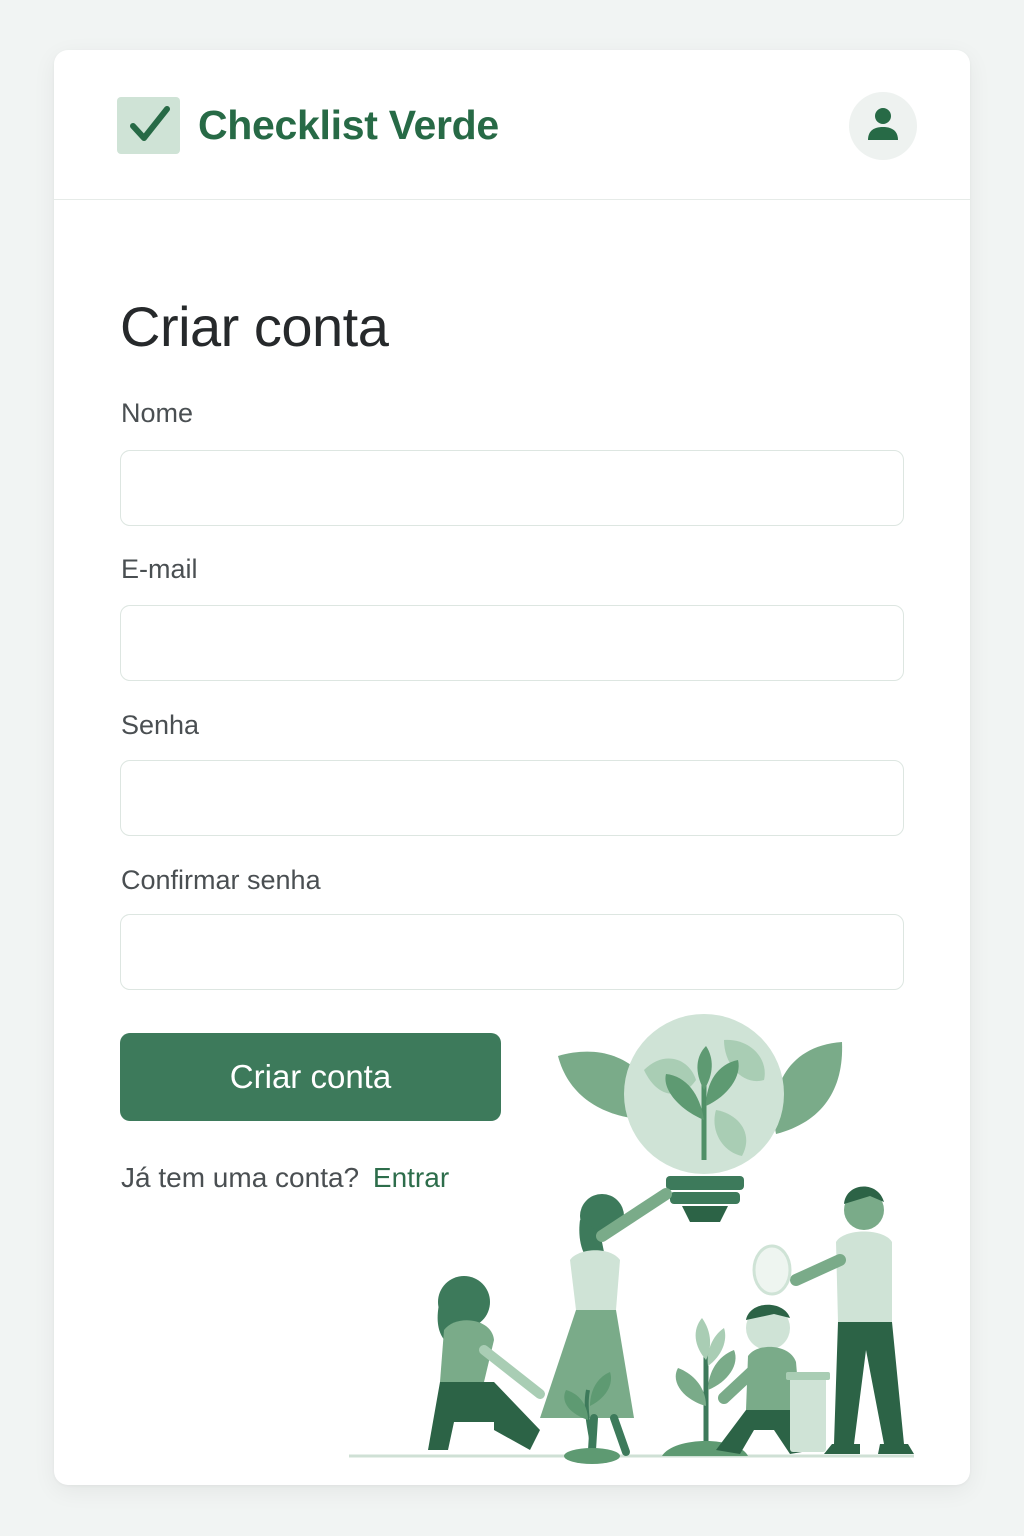  I want to click on name-label: Nome, so click(157, 413).